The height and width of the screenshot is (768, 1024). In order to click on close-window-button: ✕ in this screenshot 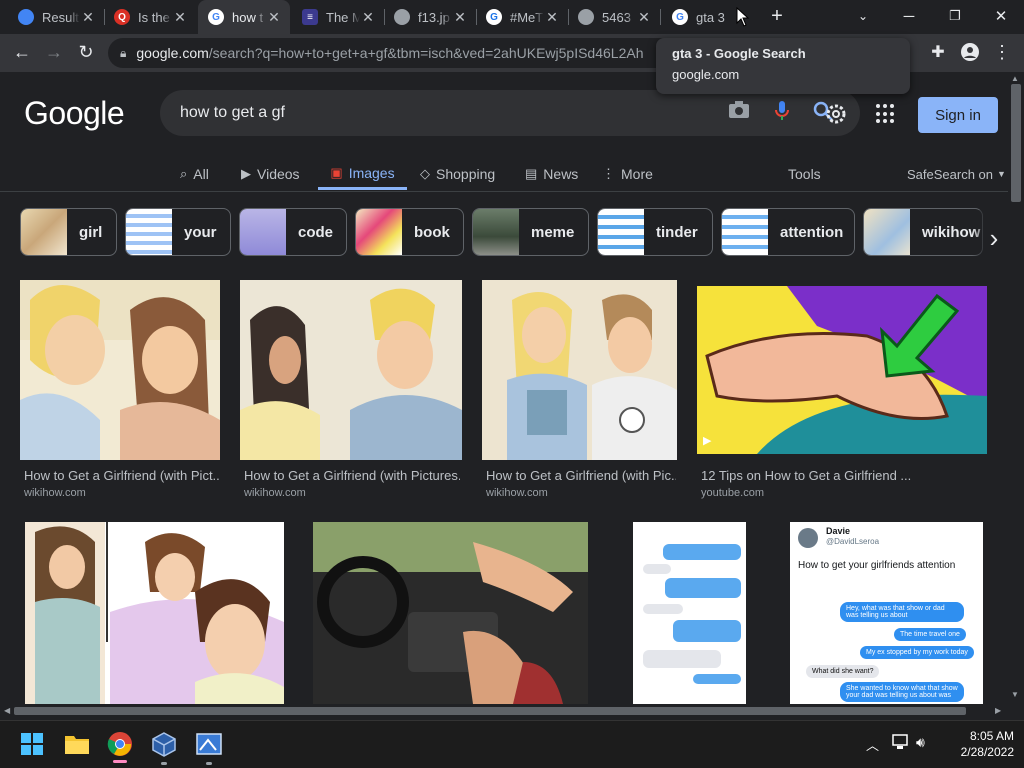, I will do `click(1001, 16)`.